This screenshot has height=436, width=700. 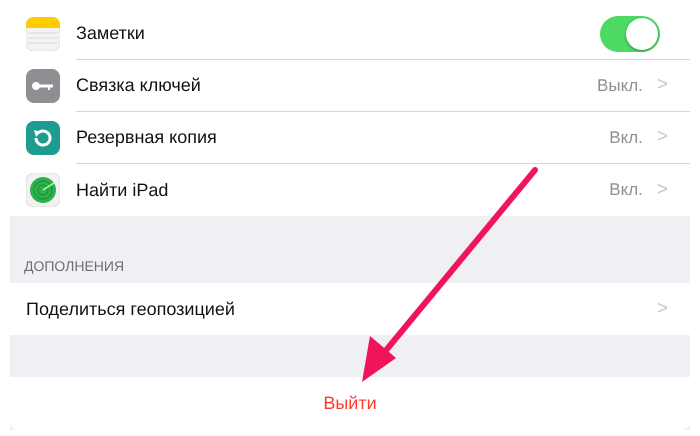 I want to click on key-icon, so click(x=43, y=86).